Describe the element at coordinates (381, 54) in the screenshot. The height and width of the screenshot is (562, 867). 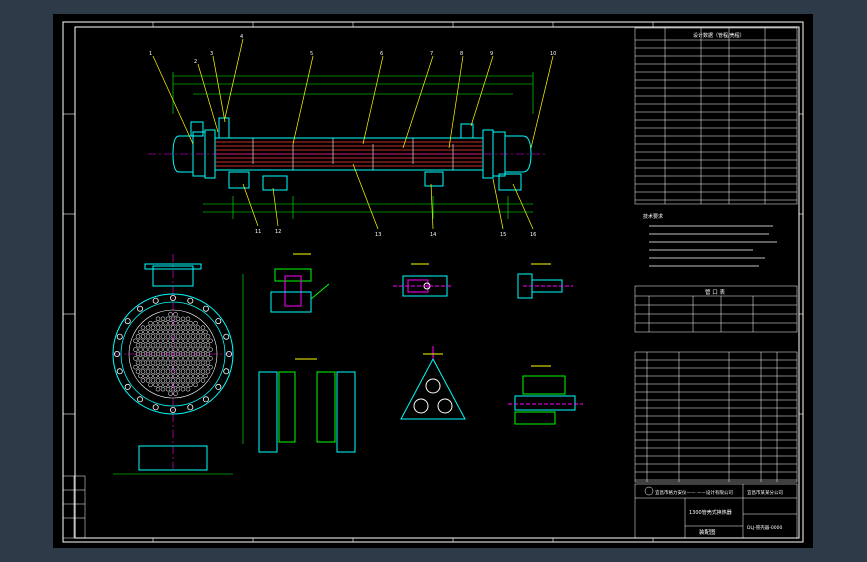
I see `part-mark-6: 6` at that location.